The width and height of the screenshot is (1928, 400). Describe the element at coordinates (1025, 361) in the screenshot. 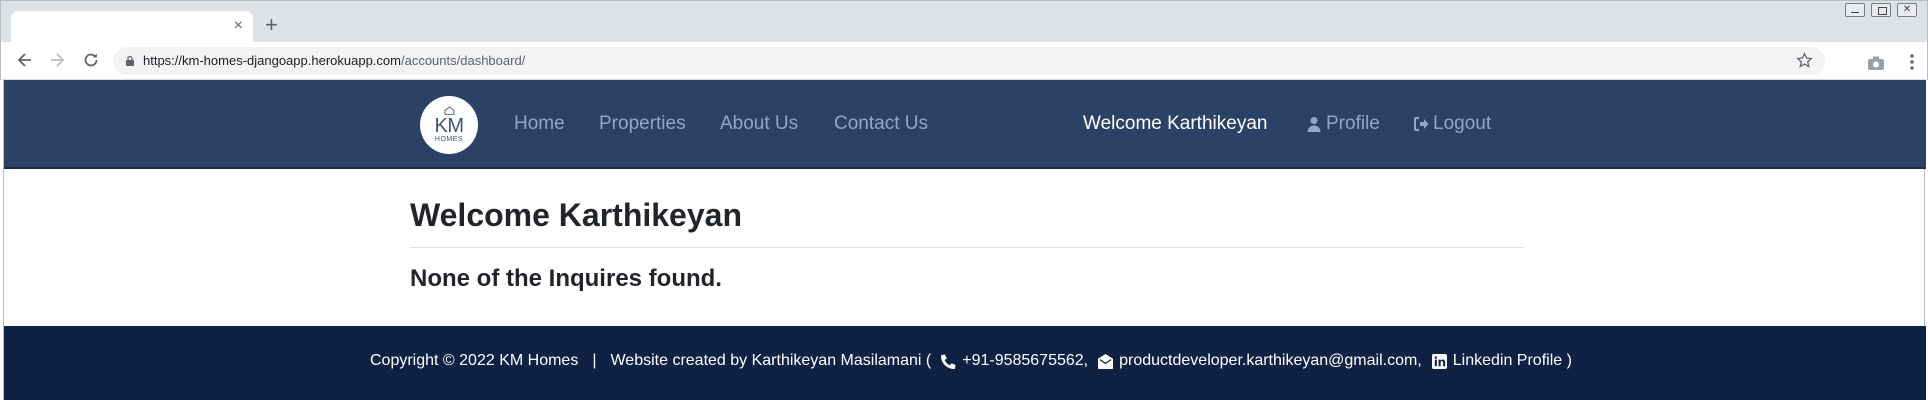

I see `footer-phone: +91-9585675562,` at that location.